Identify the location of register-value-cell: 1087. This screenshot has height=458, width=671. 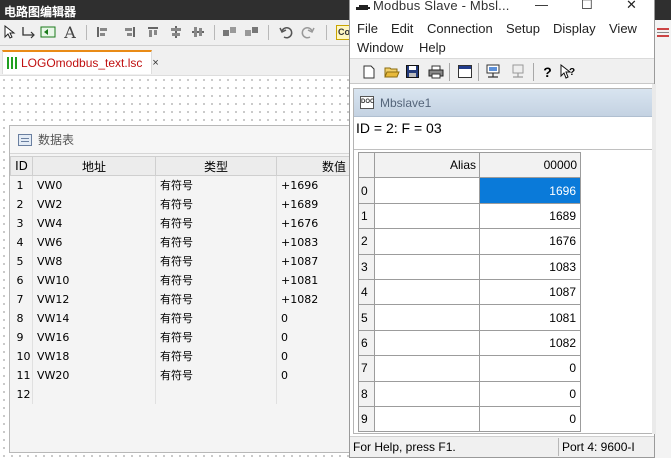
(530, 292).